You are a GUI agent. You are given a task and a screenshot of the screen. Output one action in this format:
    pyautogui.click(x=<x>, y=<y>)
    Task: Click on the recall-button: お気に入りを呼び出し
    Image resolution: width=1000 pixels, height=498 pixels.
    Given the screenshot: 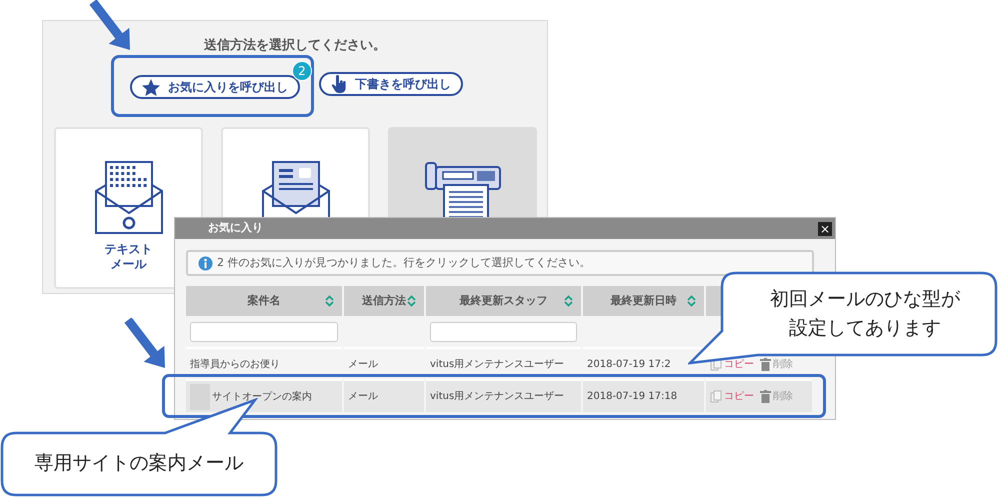 What is the action you would take?
    pyautogui.click(x=215, y=87)
    